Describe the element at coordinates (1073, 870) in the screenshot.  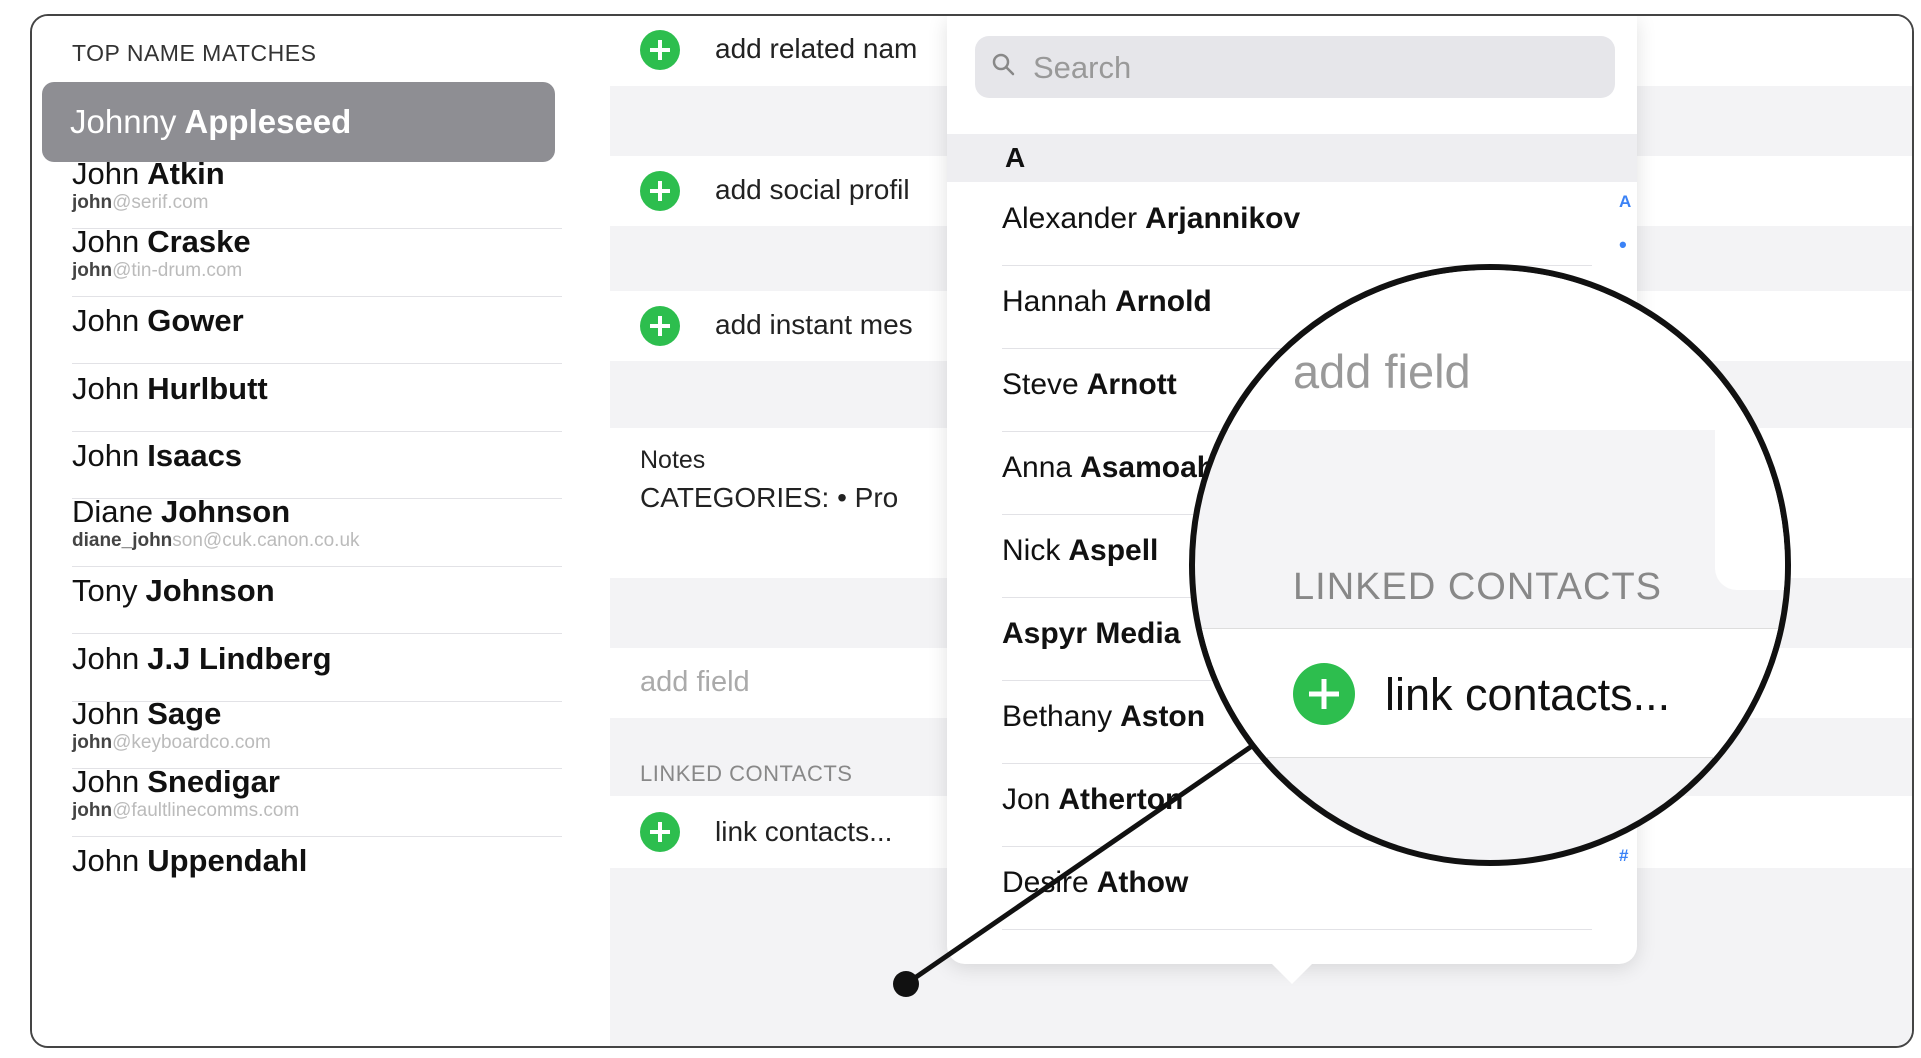
I see `callout-pointer` at that location.